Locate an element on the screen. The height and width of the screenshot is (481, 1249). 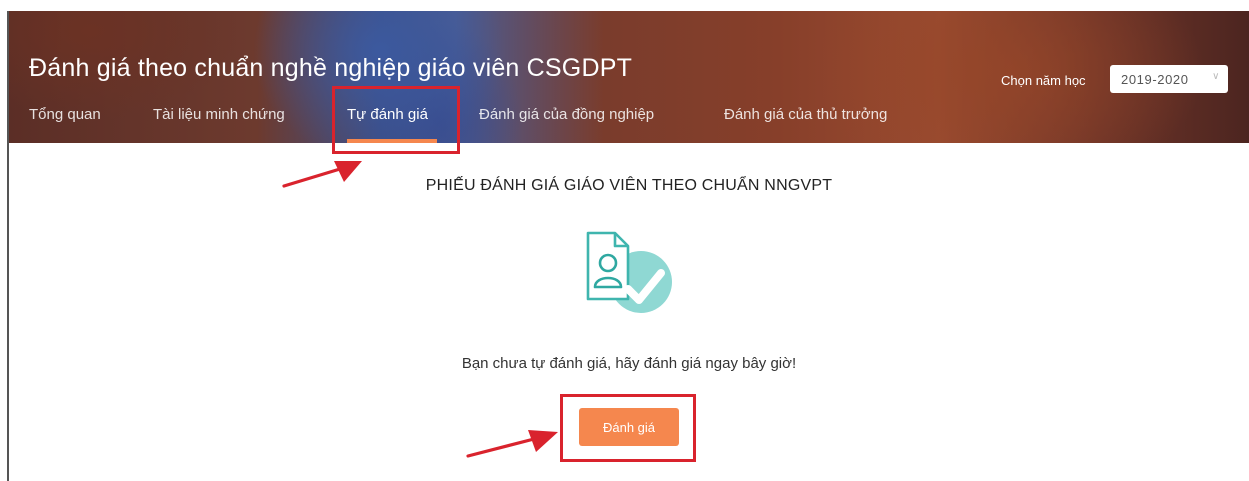
school-year-select: 2019-2020 ∨ is located at coordinates (1169, 79).